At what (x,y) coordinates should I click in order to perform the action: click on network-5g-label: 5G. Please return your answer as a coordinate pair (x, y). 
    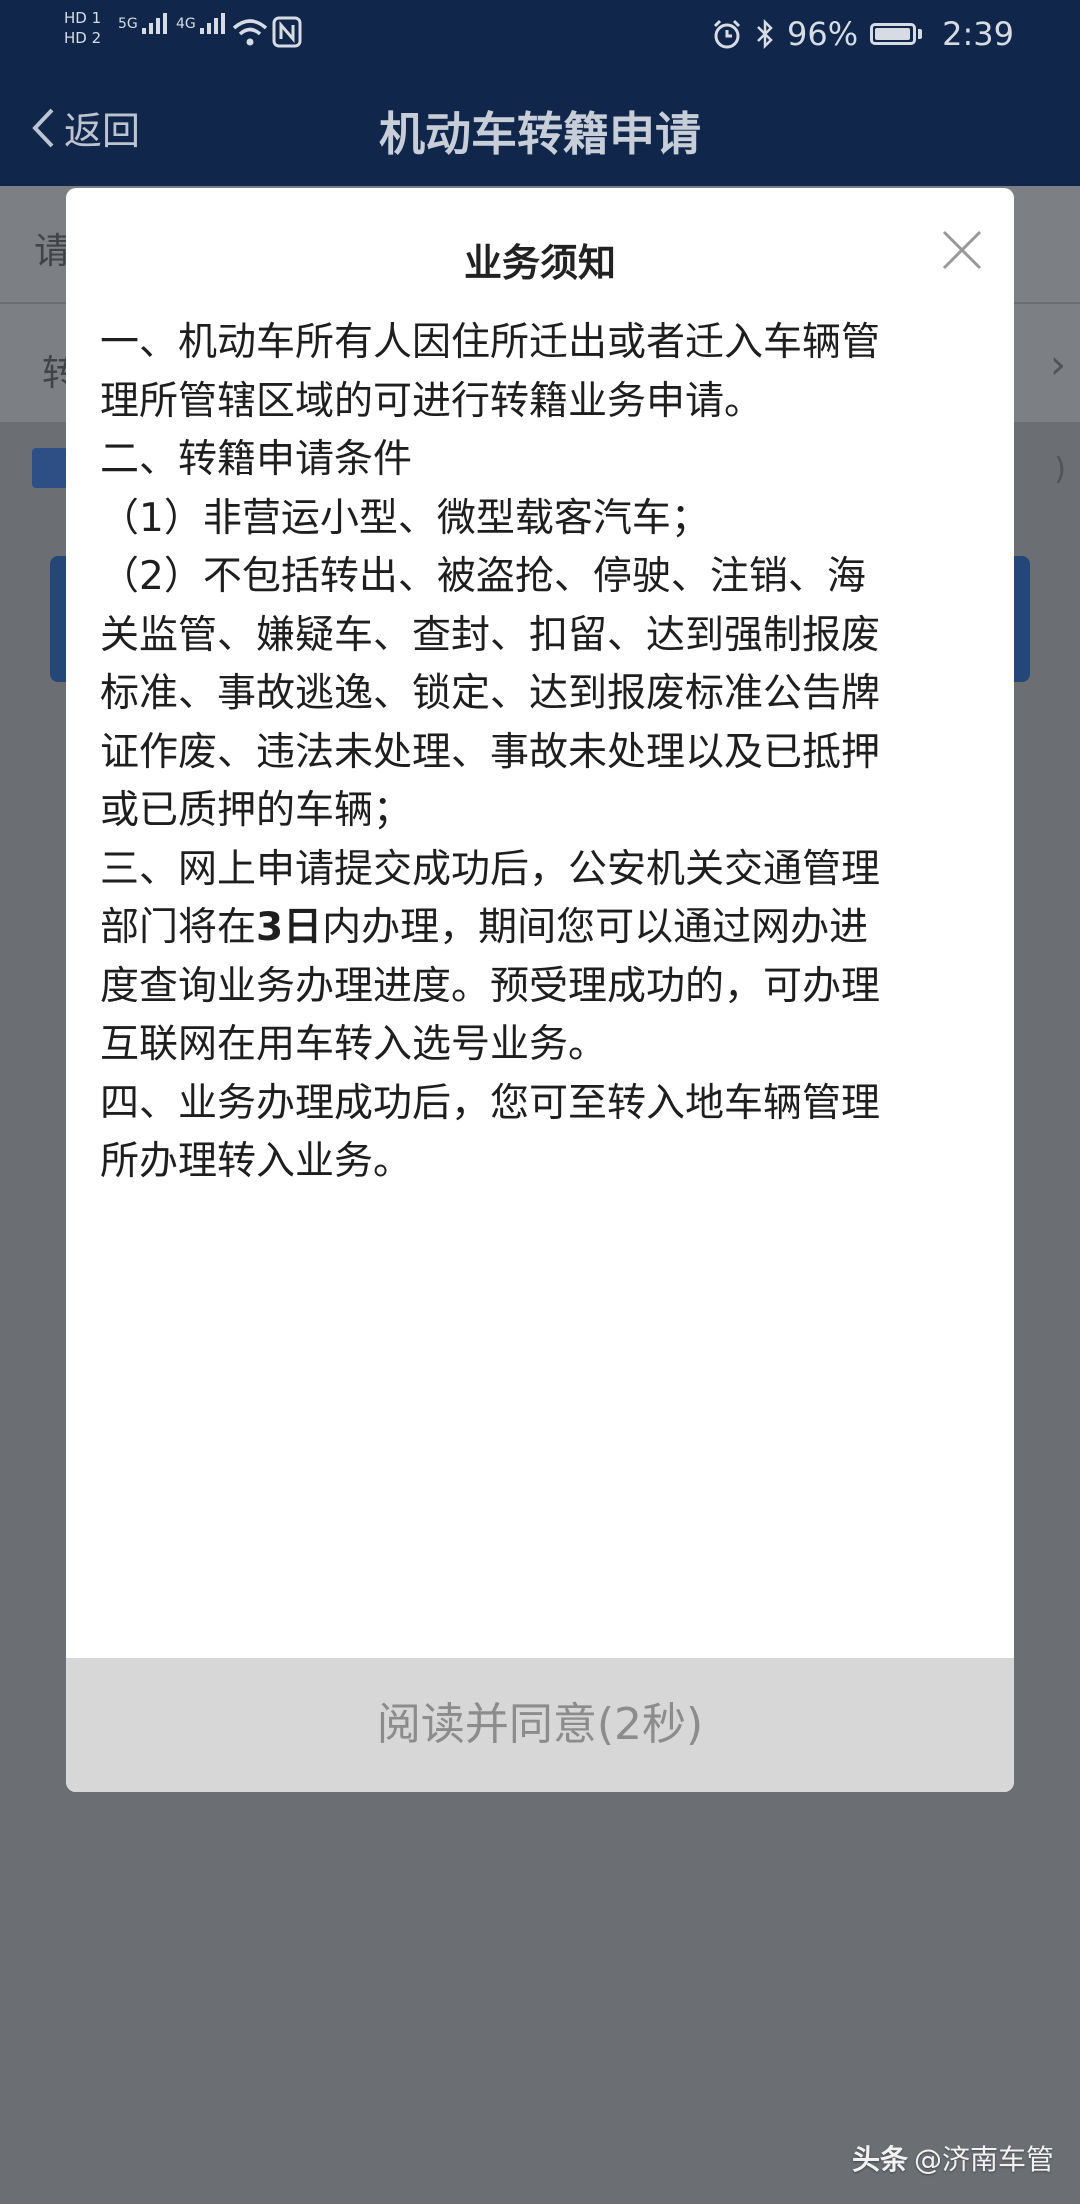
    Looking at the image, I should click on (144, 24).